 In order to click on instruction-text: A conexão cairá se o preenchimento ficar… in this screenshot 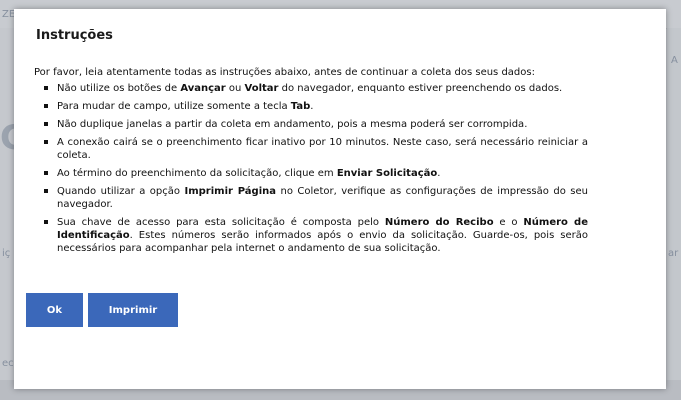, I will do `click(322, 149)`.